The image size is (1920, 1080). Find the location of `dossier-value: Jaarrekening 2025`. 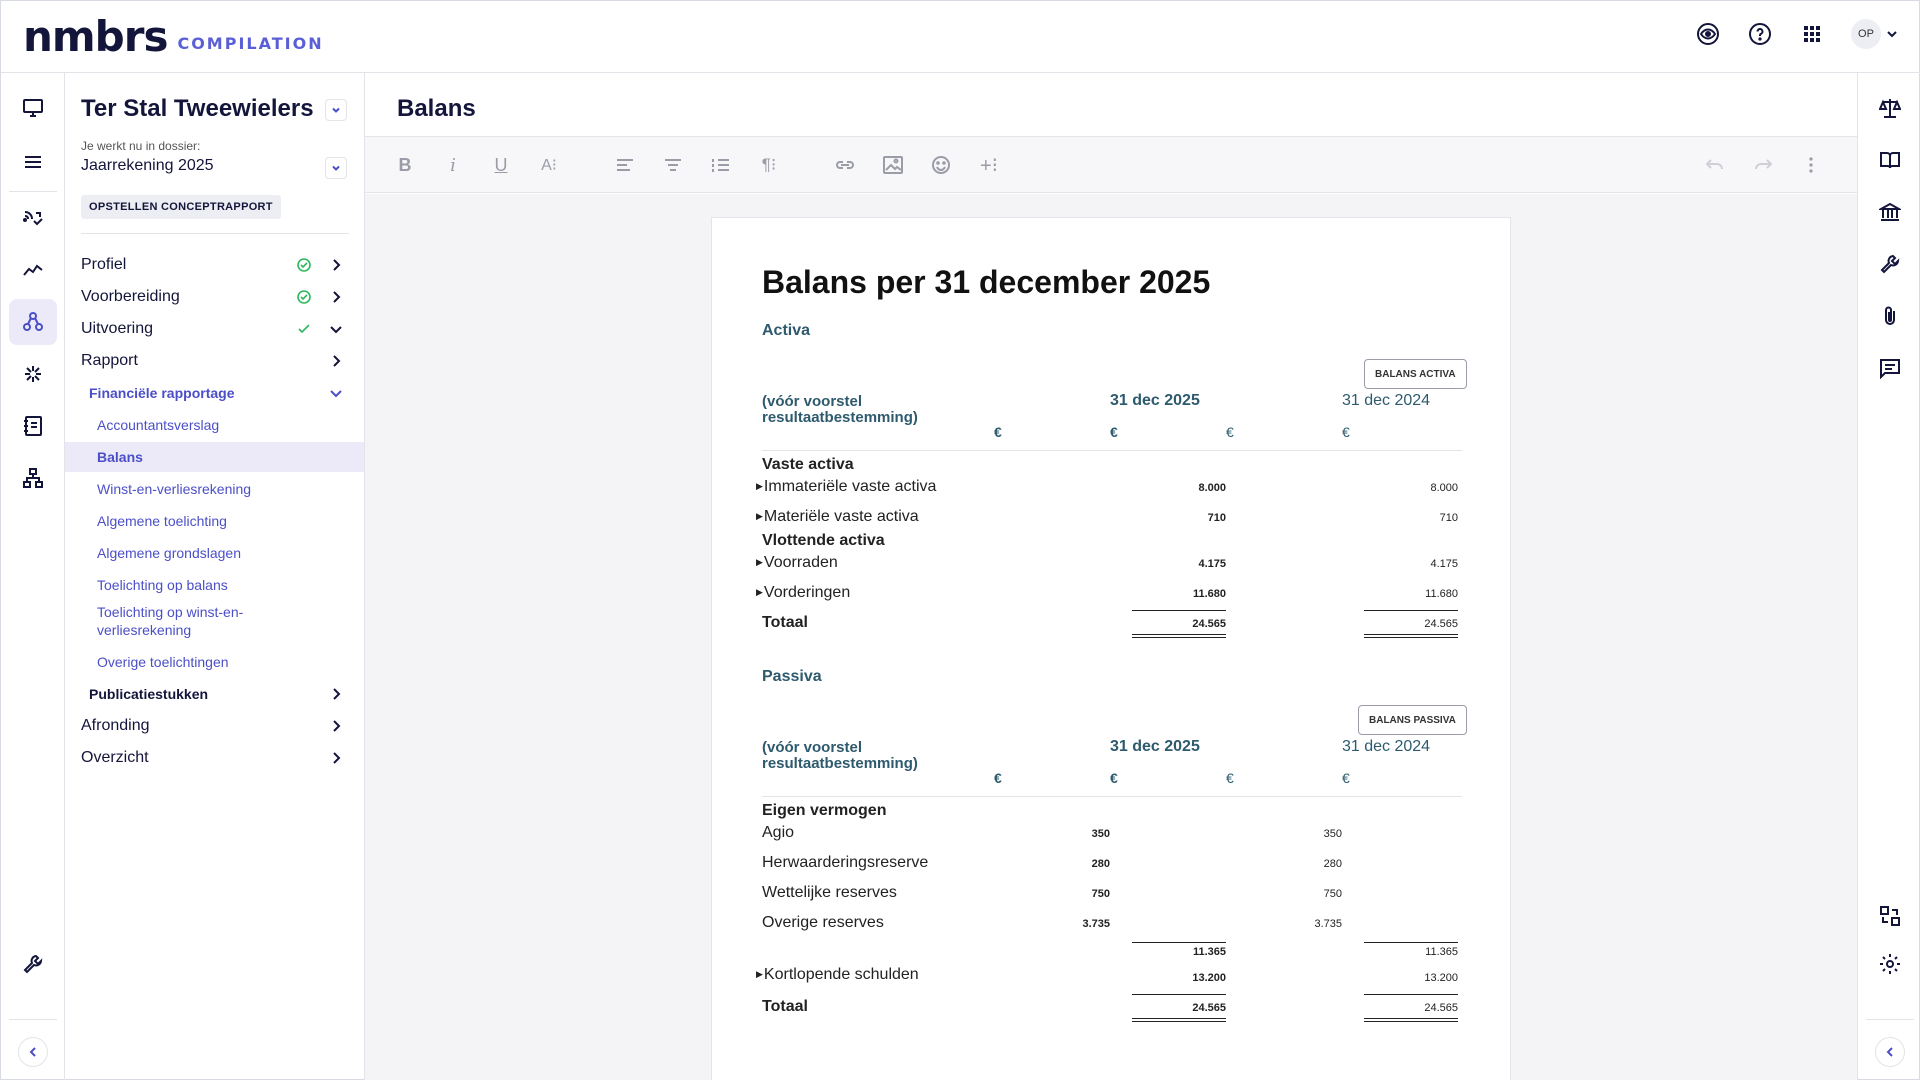

dossier-value: Jaarrekening 2025 is located at coordinates (147, 165).